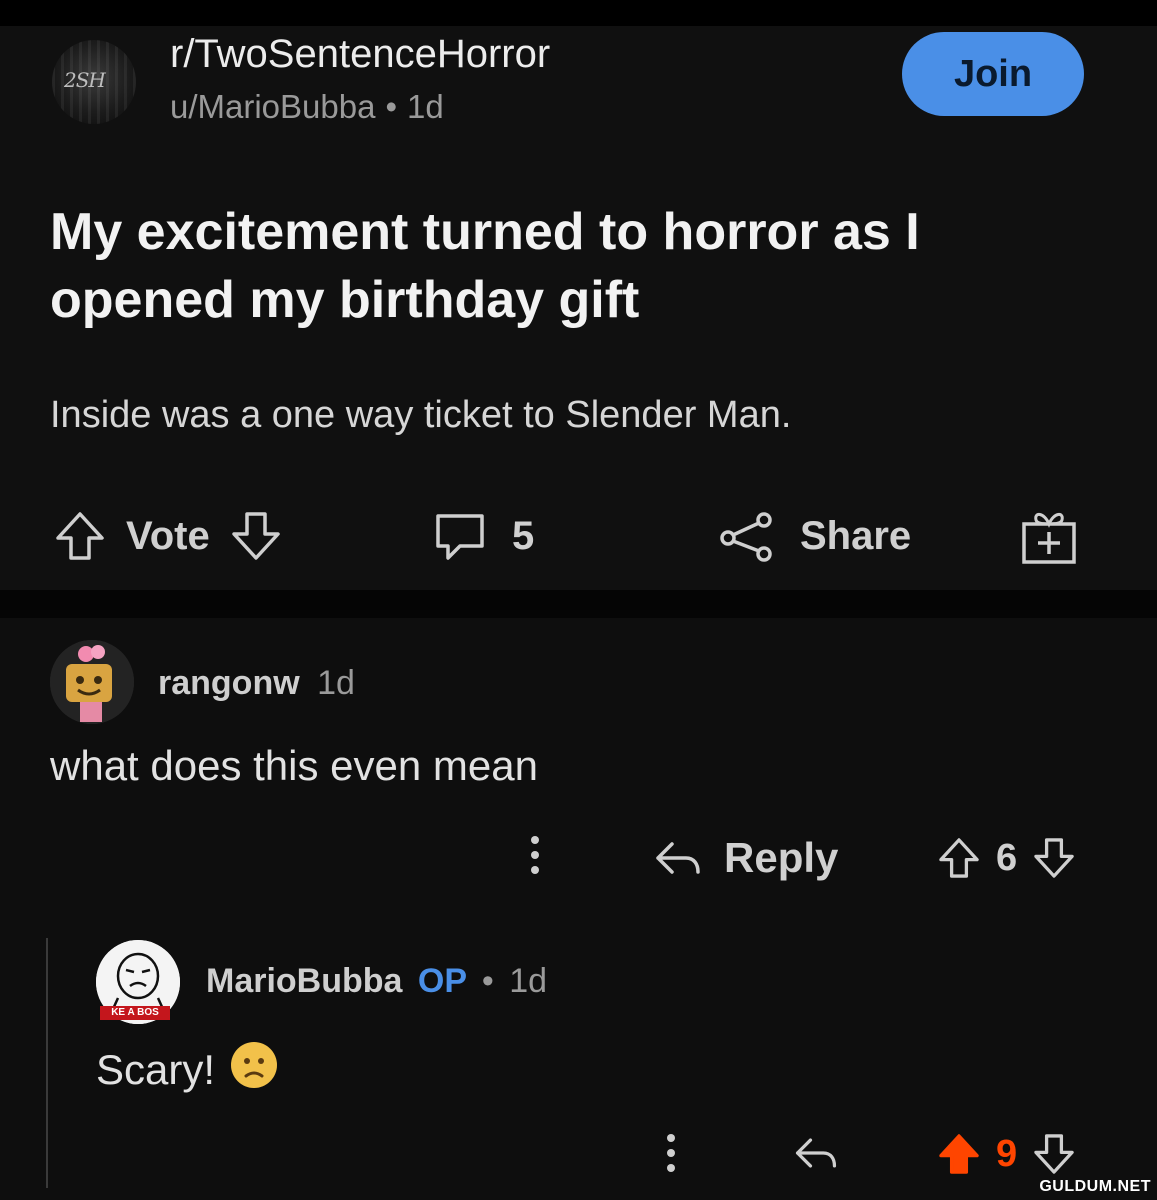 The width and height of the screenshot is (1157, 1200). I want to click on reply-button, so click(816, 1153).